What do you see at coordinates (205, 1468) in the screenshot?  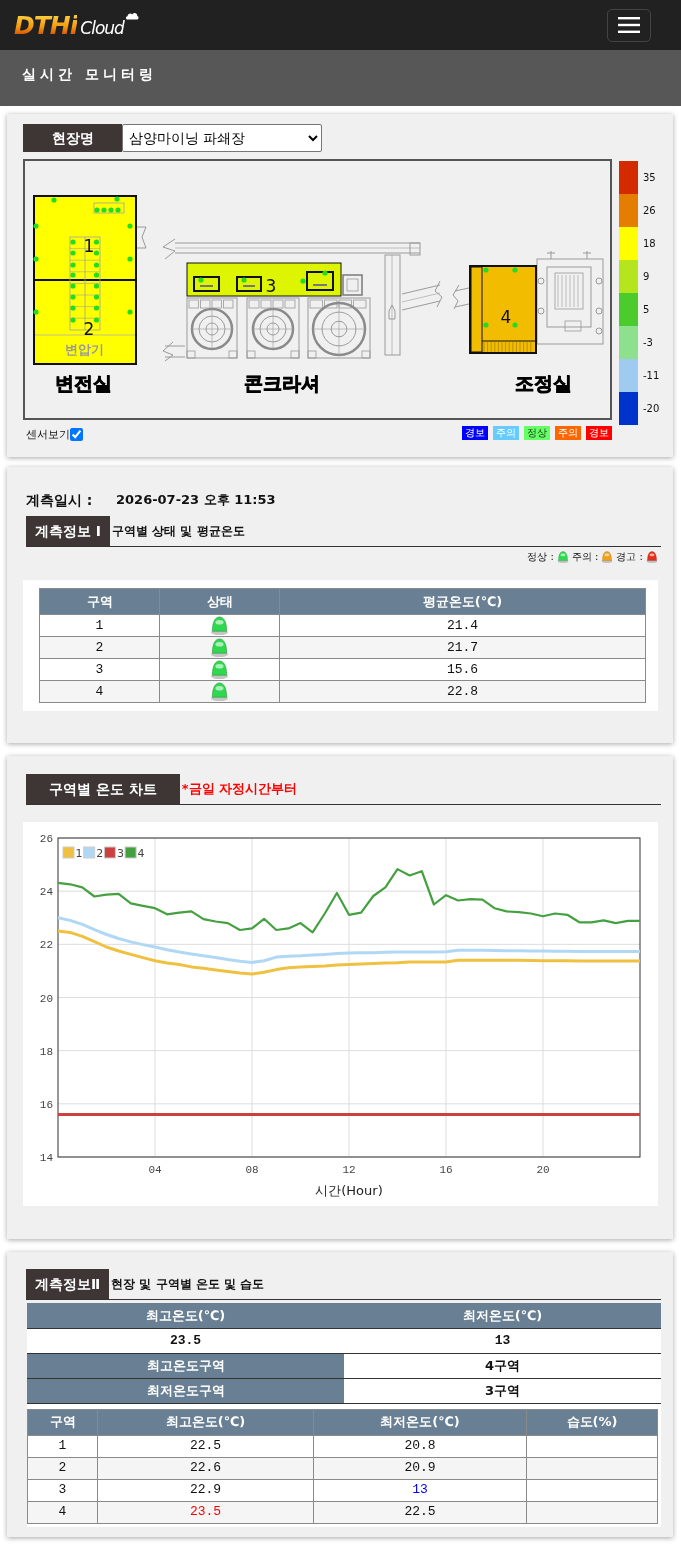 I see `table-cell: 22.6` at bounding box center [205, 1468].